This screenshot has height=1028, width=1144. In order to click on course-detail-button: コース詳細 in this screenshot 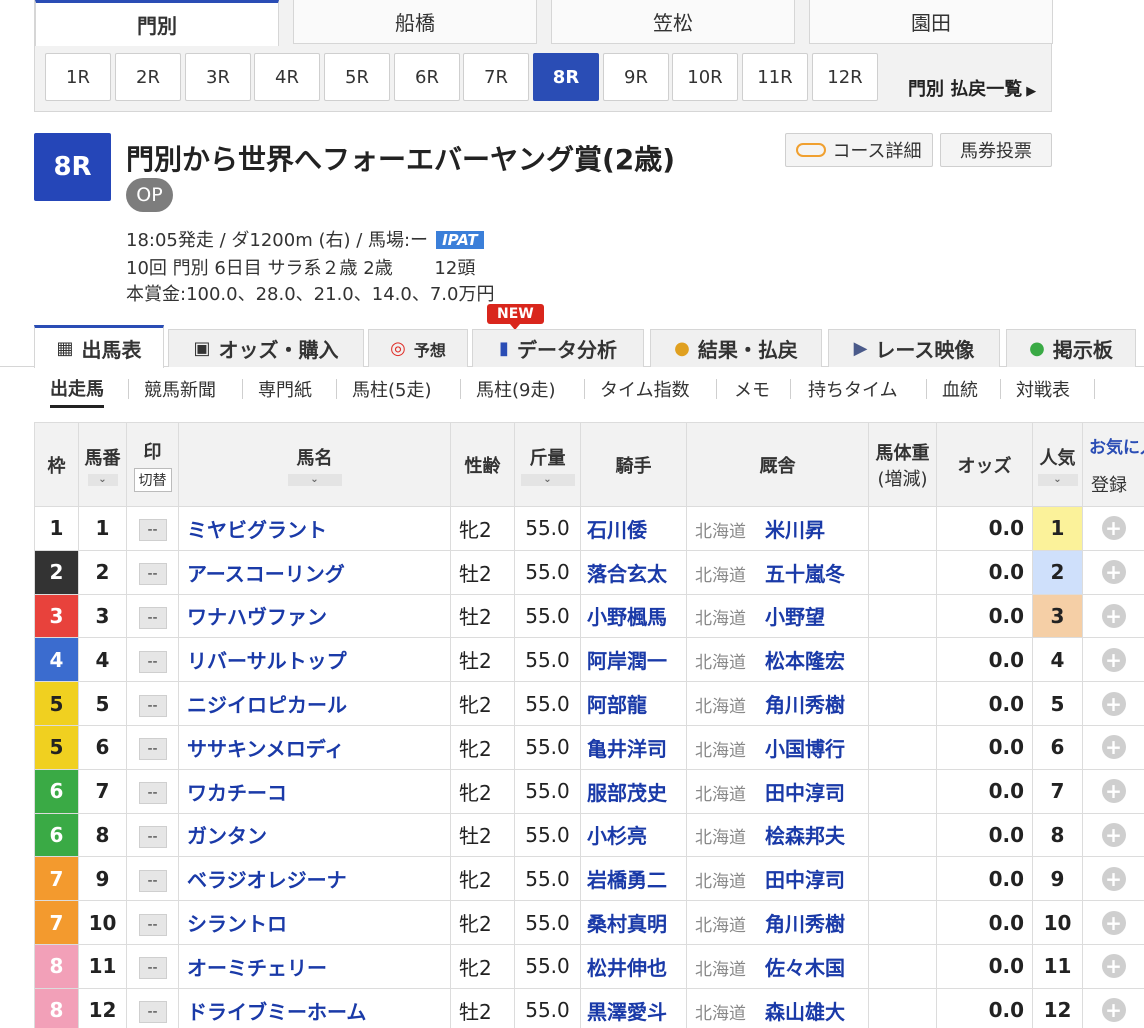, I will do `click(859, 150)`.